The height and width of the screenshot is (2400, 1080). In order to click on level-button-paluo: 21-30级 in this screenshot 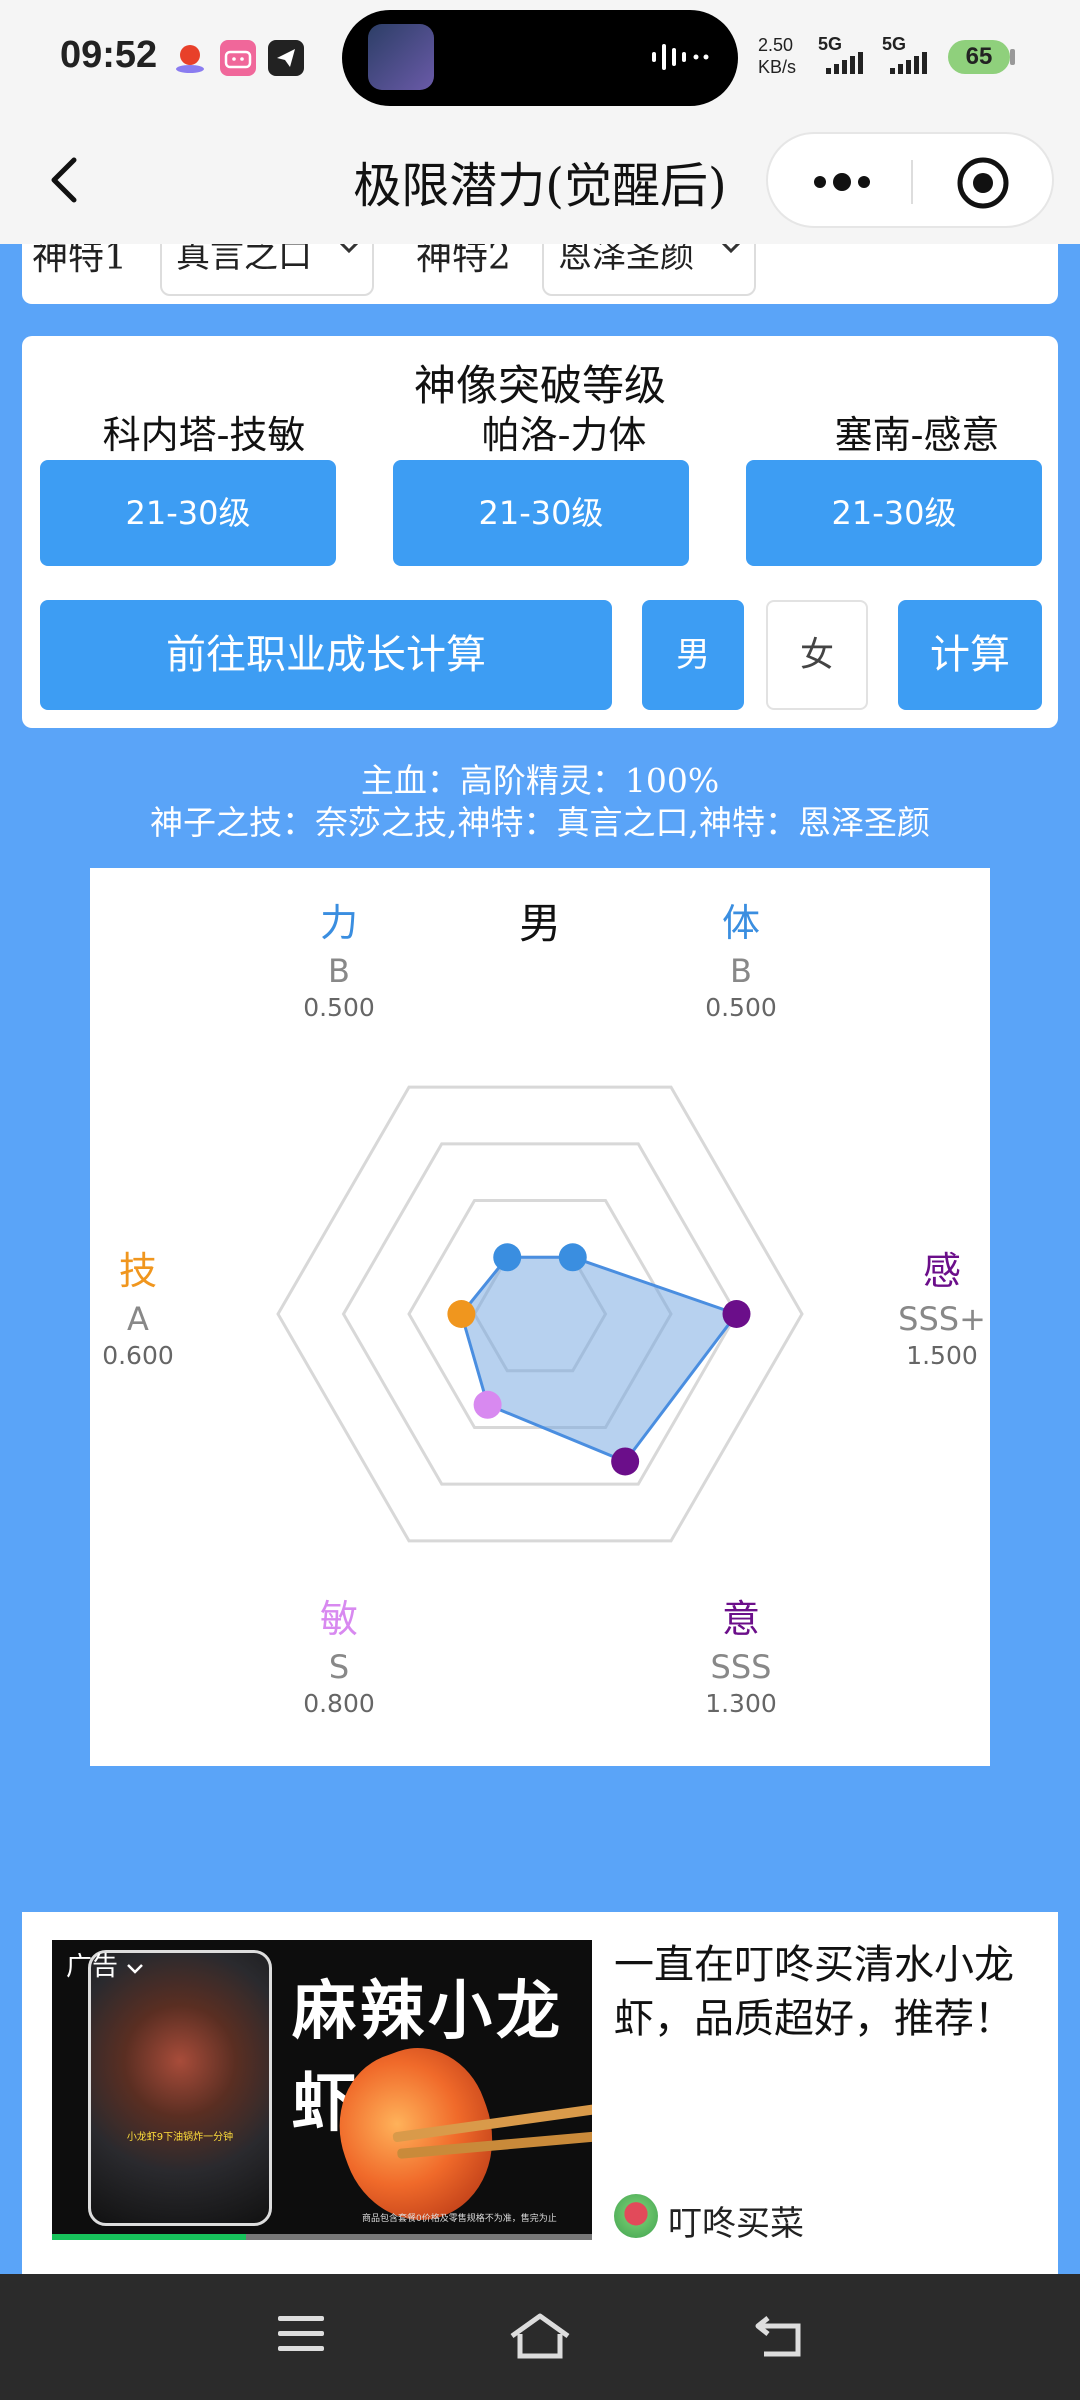, I will do `click(541, 513)`.